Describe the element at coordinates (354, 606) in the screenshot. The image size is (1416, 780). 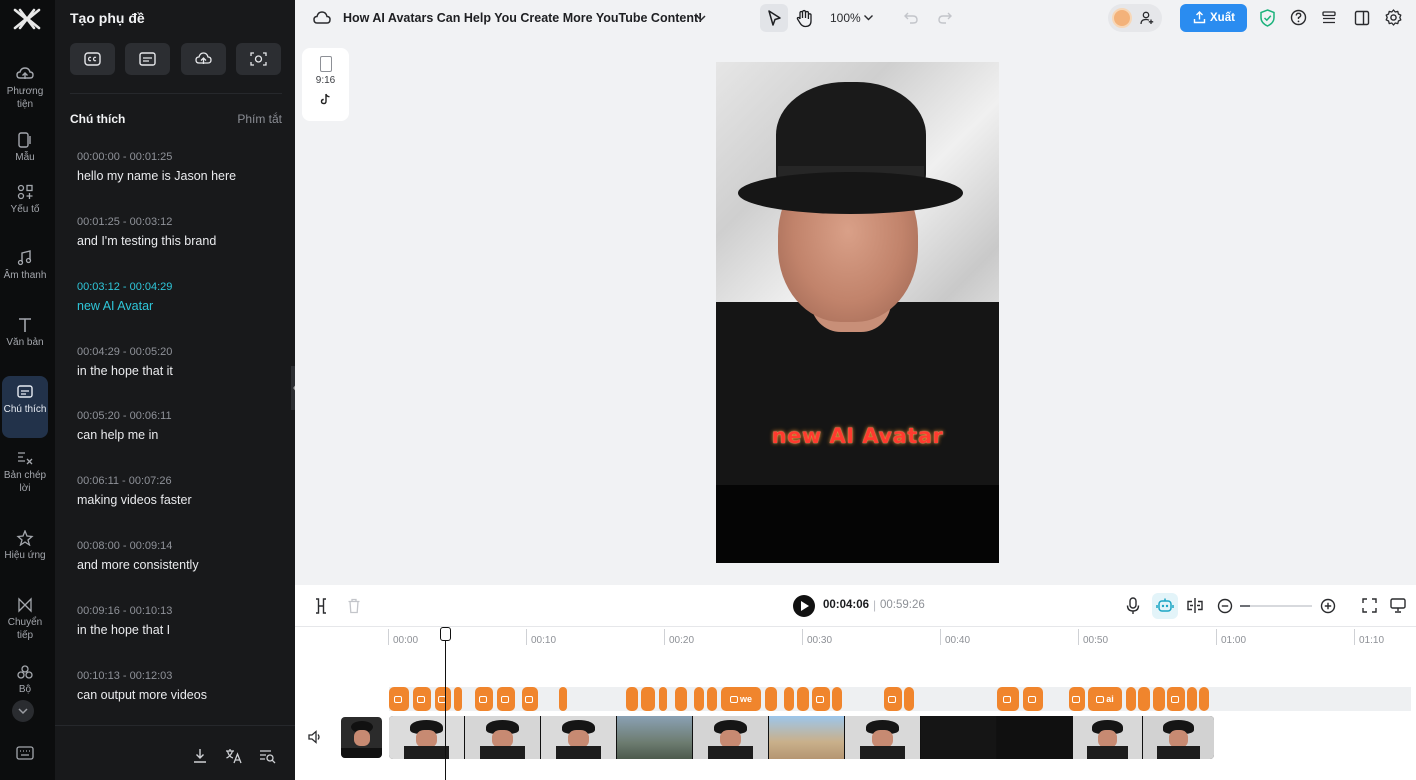
I see `trash-icon` at that location.